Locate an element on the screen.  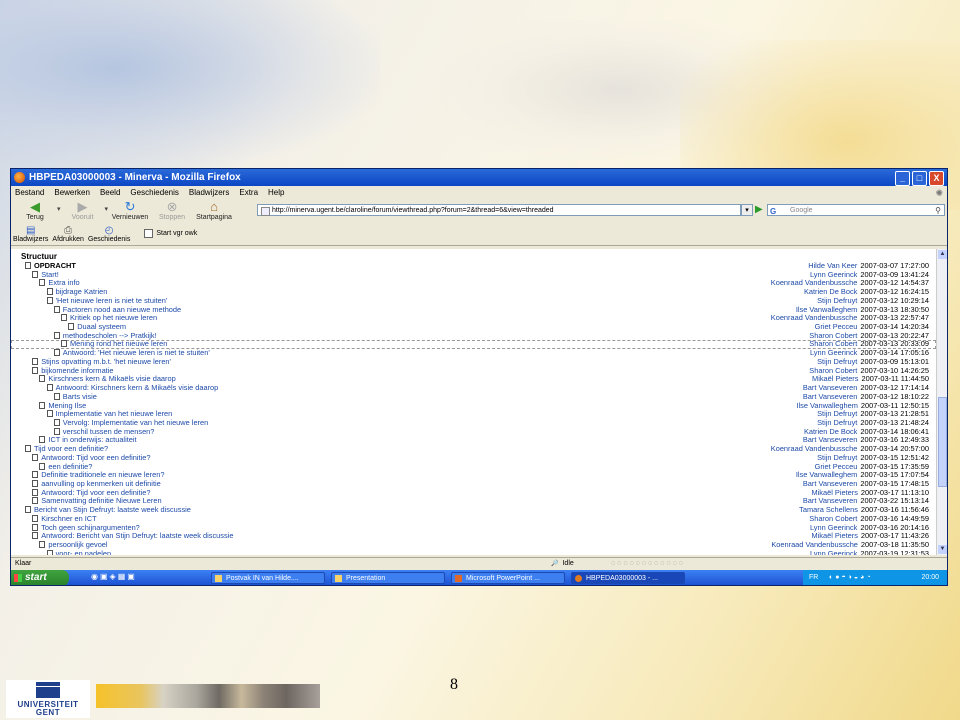
powerpoint-icon is located at coordinates (458, 578).